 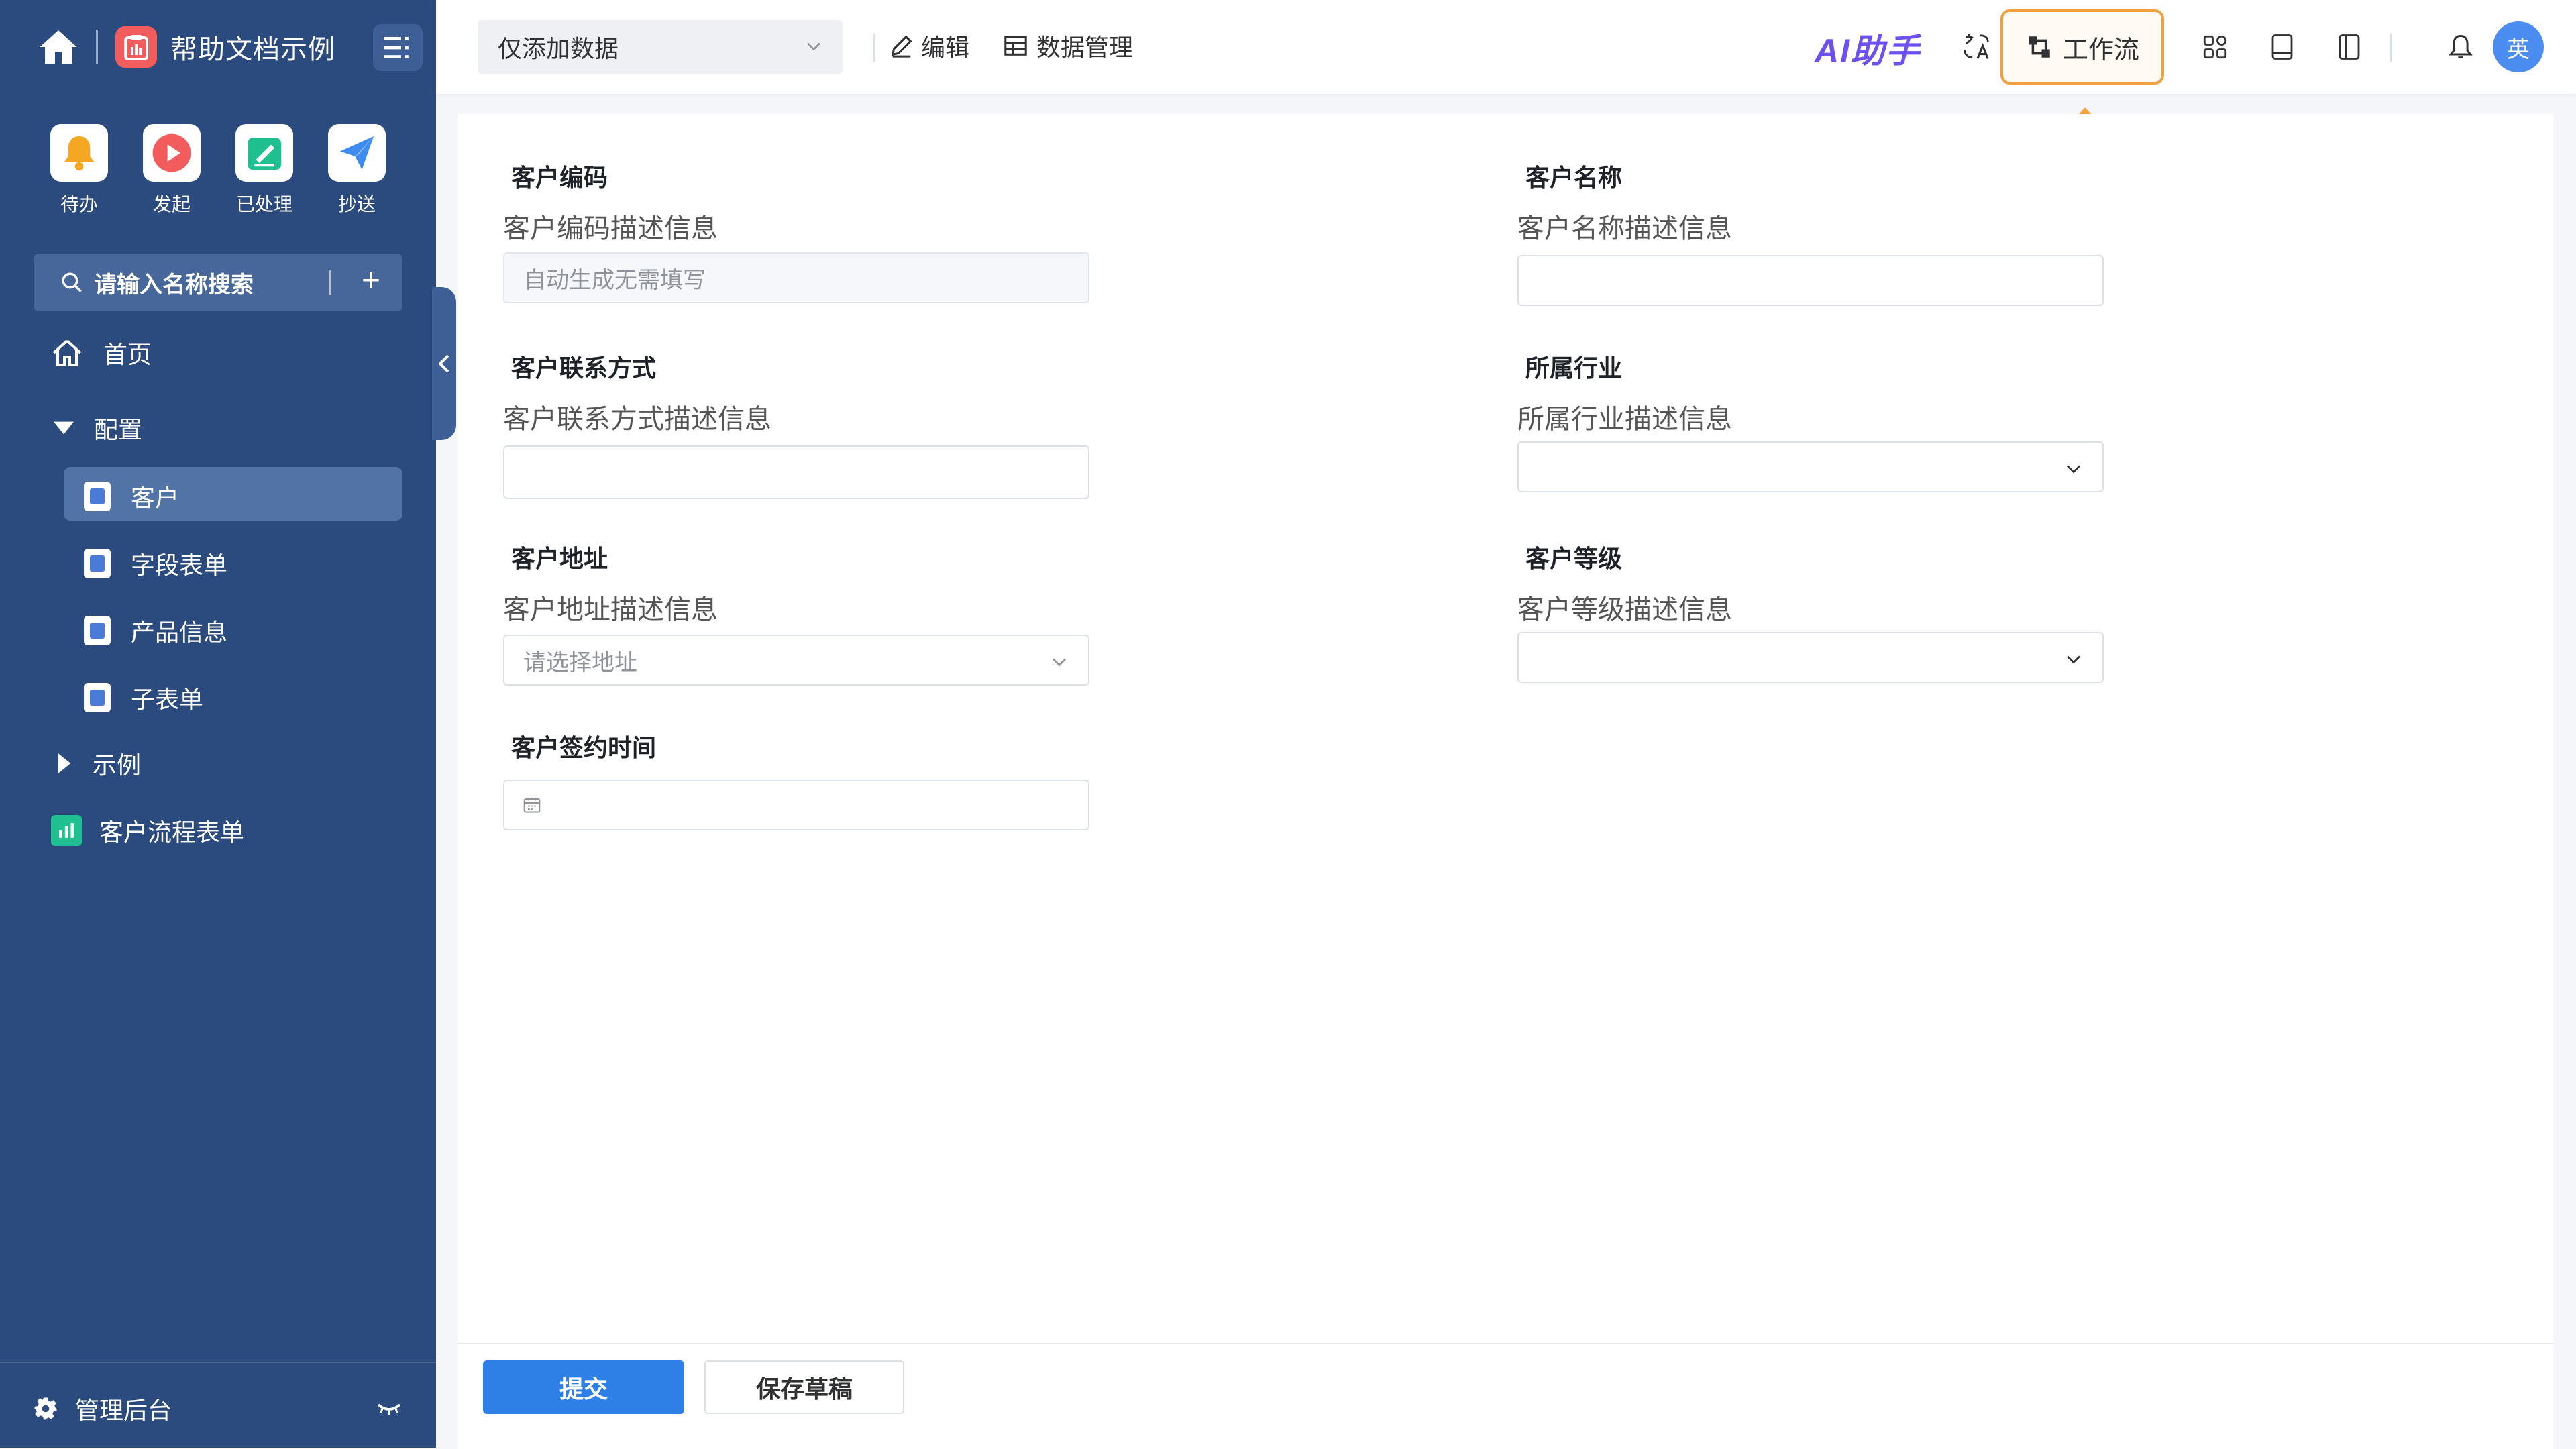 I want to click on sidebar-item-label: 首页, so click(x=127, y=354).